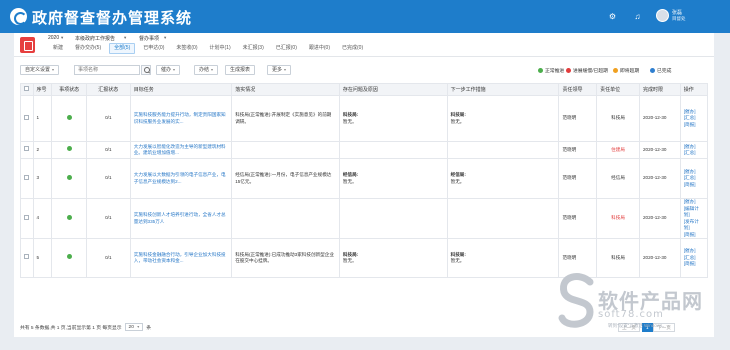 Image resolution: width=730 pixels, height=350 pixels. Describe the element at coordinates (58, 48) in the screenshot. I see `tab-0: 新建` at that location.